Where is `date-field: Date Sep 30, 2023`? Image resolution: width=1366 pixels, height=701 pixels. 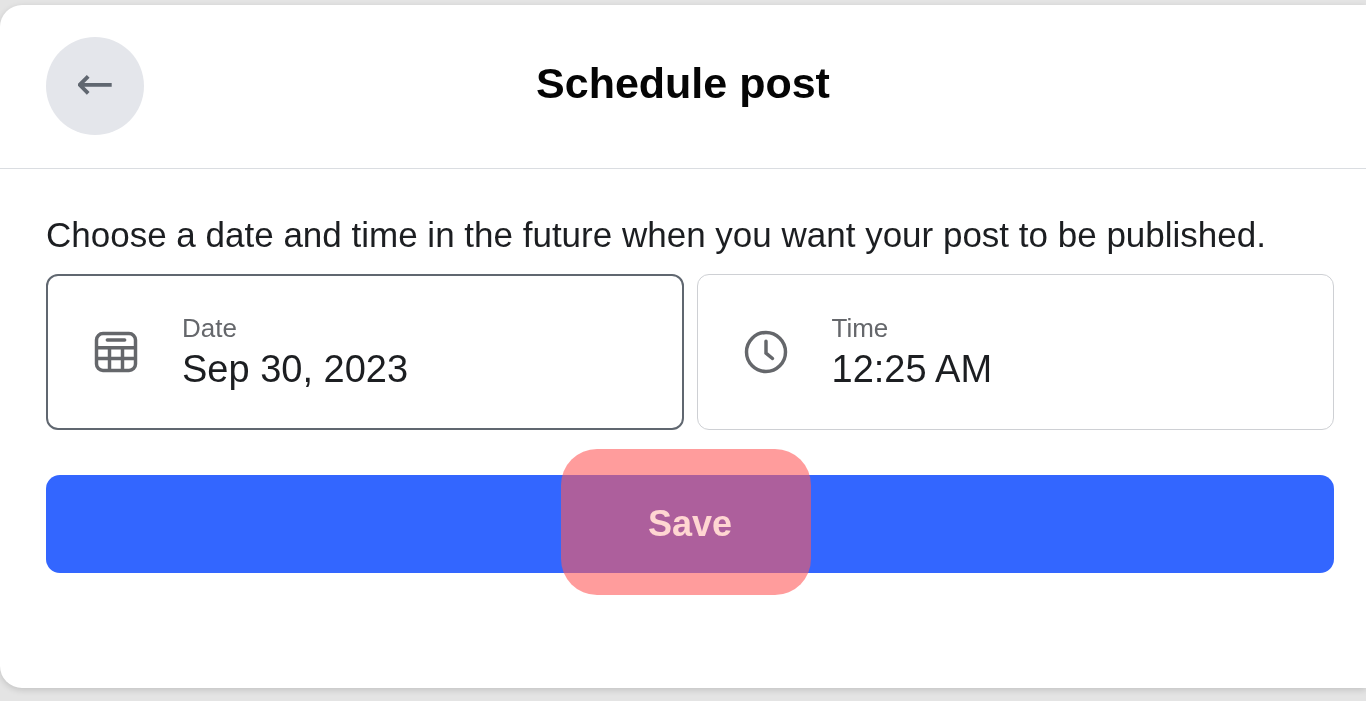
date-field: Date Sep 30, 2023 is located at coordinates (365, 352).